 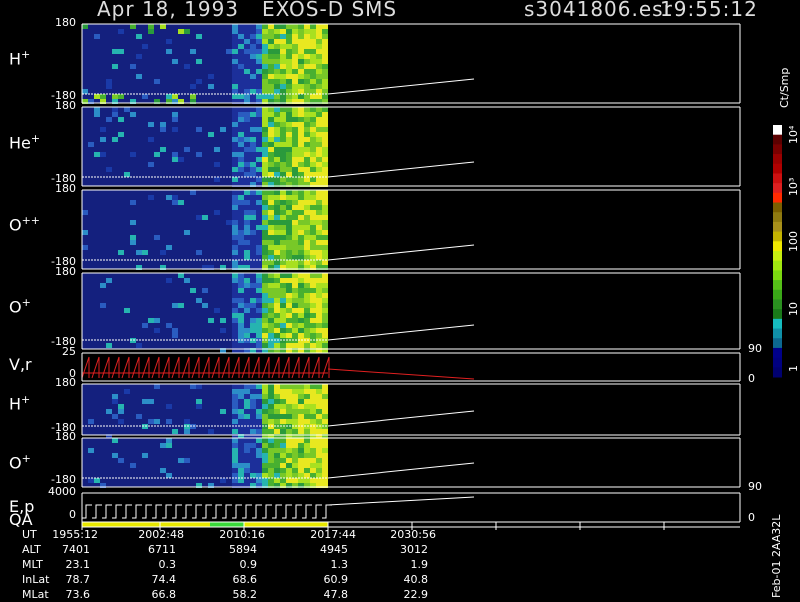 I want to click on axis-top-tick: 180, so click(x=65, y=188).